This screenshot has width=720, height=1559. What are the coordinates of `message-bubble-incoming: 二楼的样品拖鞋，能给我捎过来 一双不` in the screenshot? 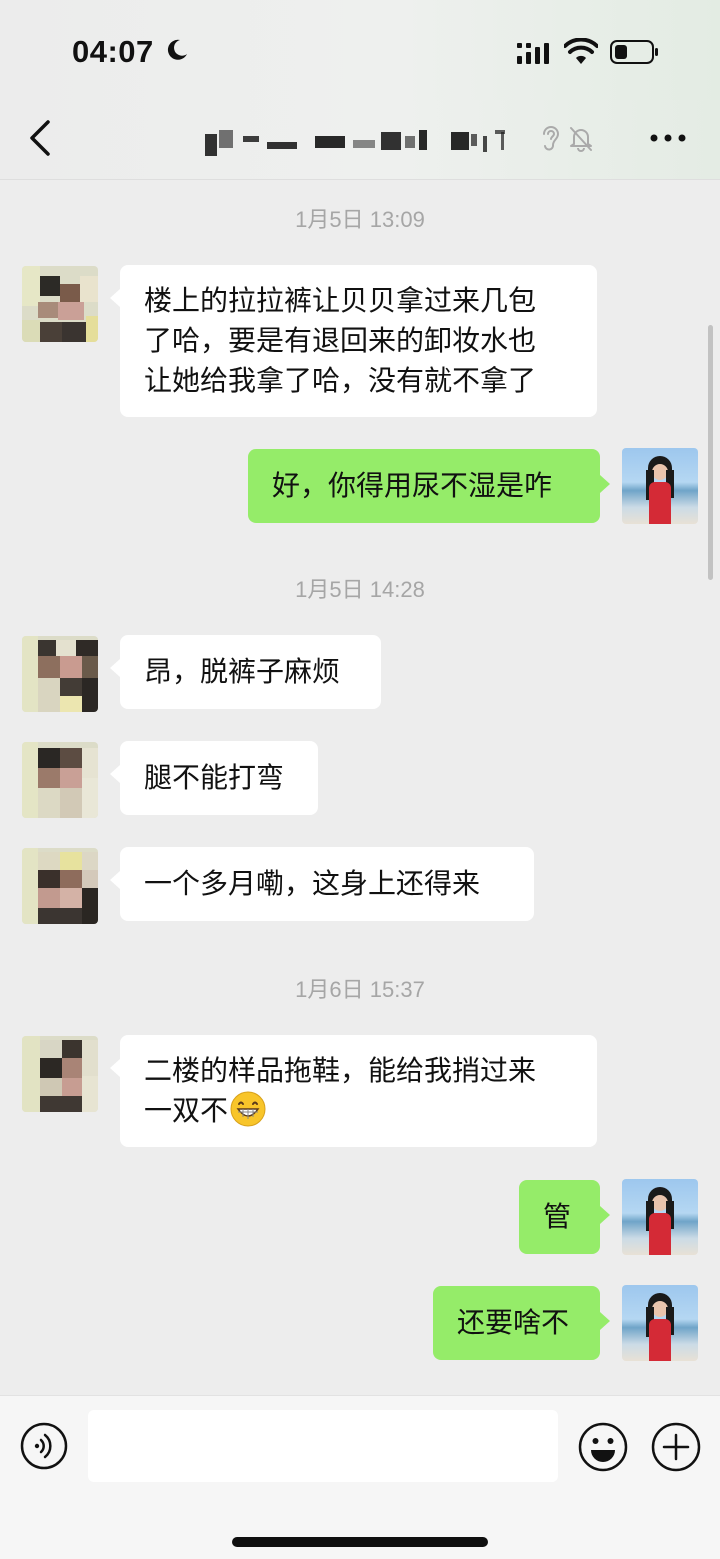 It's located at (353, 1091).